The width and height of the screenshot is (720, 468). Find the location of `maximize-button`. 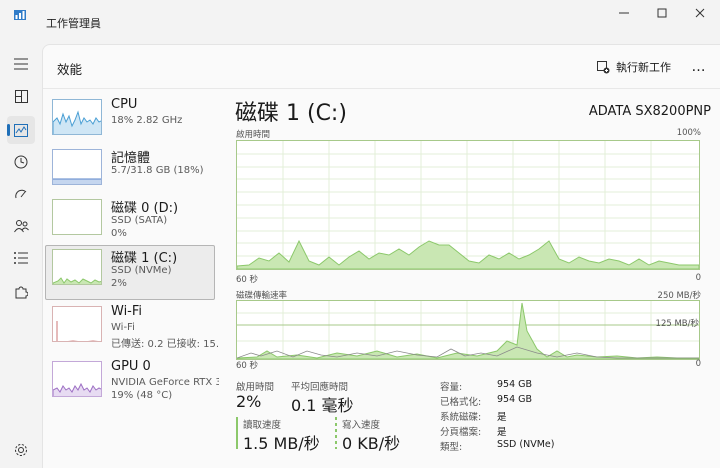

maximize-button is located at coordinates (662, 13).